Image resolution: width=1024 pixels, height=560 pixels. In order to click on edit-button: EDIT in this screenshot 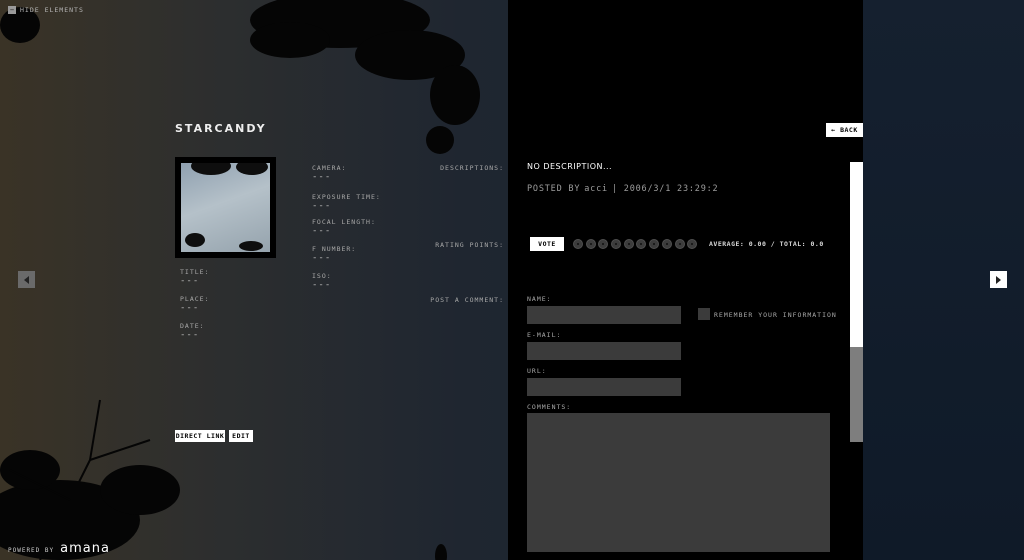, I will do `click(241, 436)`.